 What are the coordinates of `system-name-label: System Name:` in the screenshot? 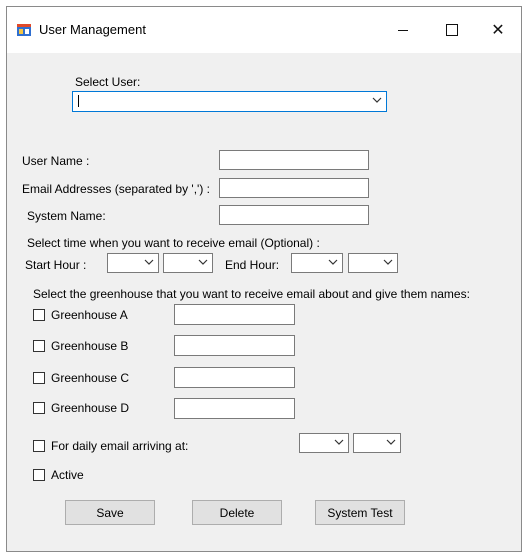 It's located at (66, 216).